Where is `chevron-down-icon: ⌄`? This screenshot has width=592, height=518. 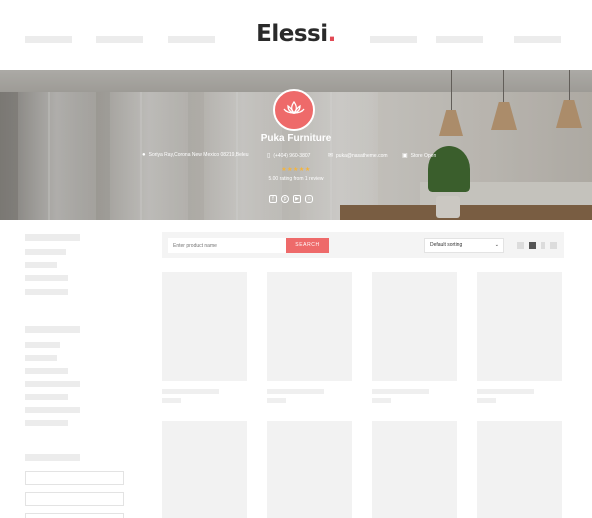 chevron-down-icon: ⌄ is located at coordinates (496, 245).